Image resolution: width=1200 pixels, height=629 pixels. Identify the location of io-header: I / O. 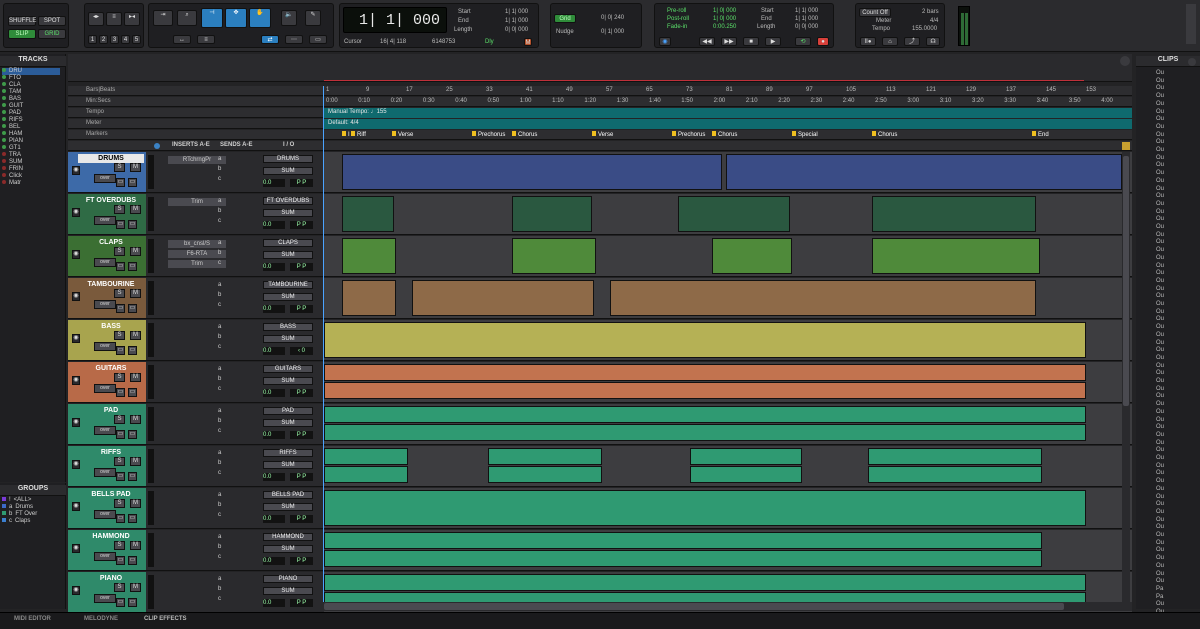
(288, 145).